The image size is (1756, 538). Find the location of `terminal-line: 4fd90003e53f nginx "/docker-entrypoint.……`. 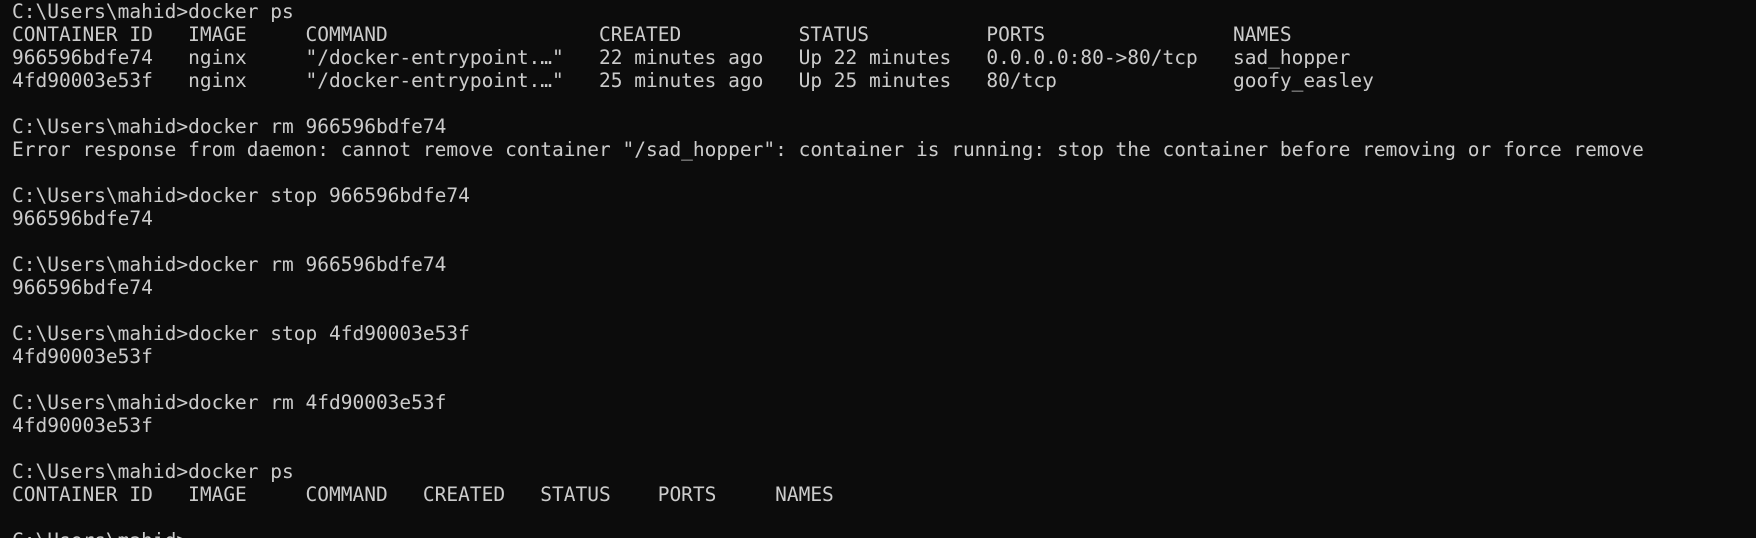

terminal-line: 4fd90003e53f nginx "/docker-entrypoint.…… is located at coordinates (693, 80).